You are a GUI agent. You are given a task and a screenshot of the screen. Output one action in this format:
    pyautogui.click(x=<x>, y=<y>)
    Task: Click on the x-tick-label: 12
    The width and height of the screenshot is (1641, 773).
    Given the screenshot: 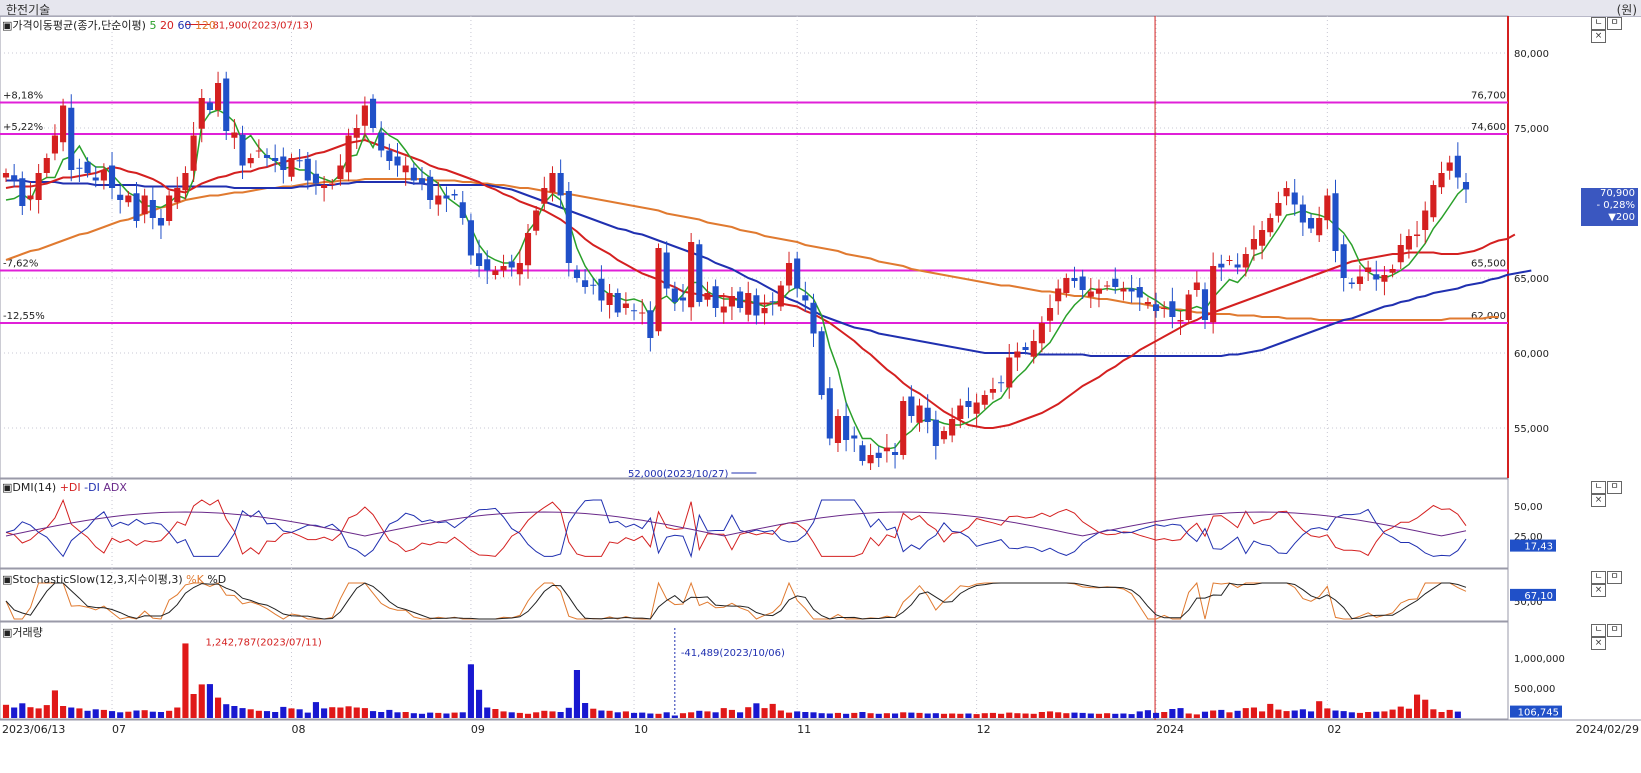 What is the action you would take?
    pyautogui.click(x=984, y=729)
    